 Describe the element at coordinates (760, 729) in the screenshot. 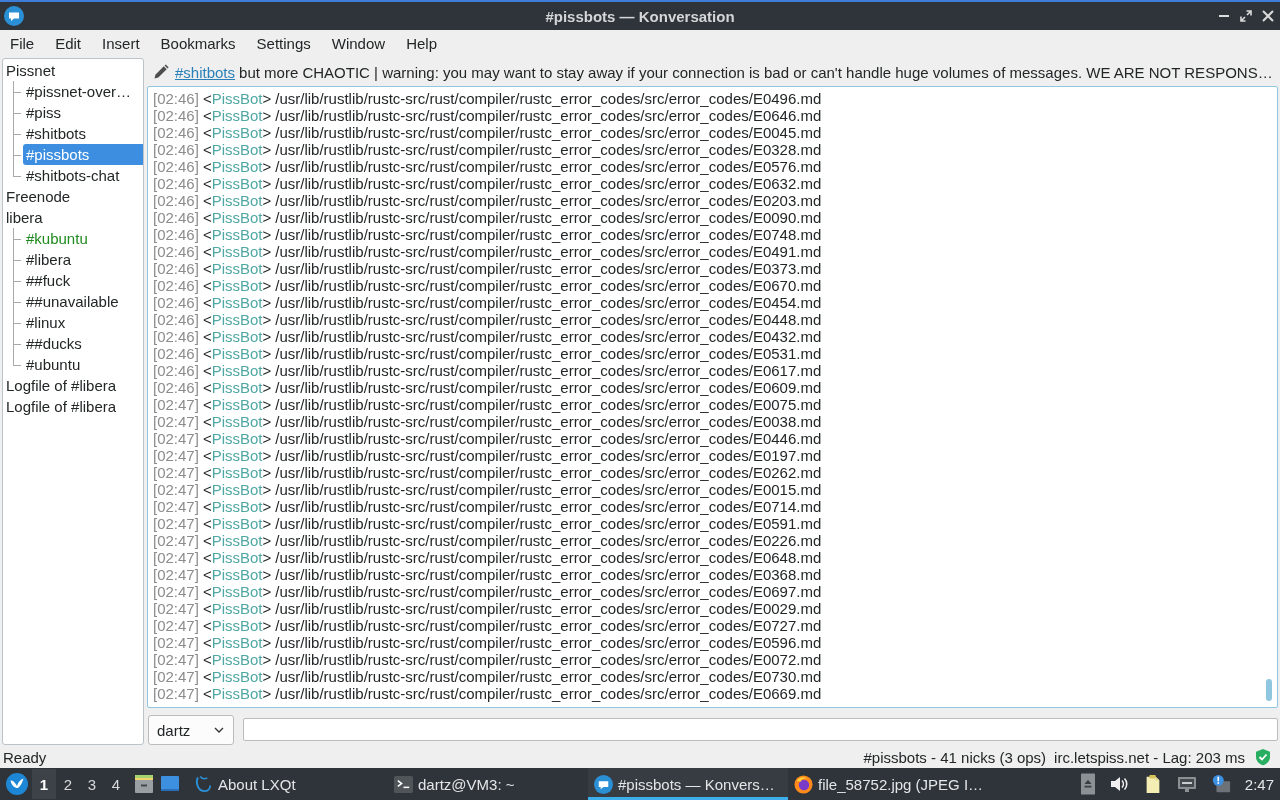

I see `message-input` at that location.